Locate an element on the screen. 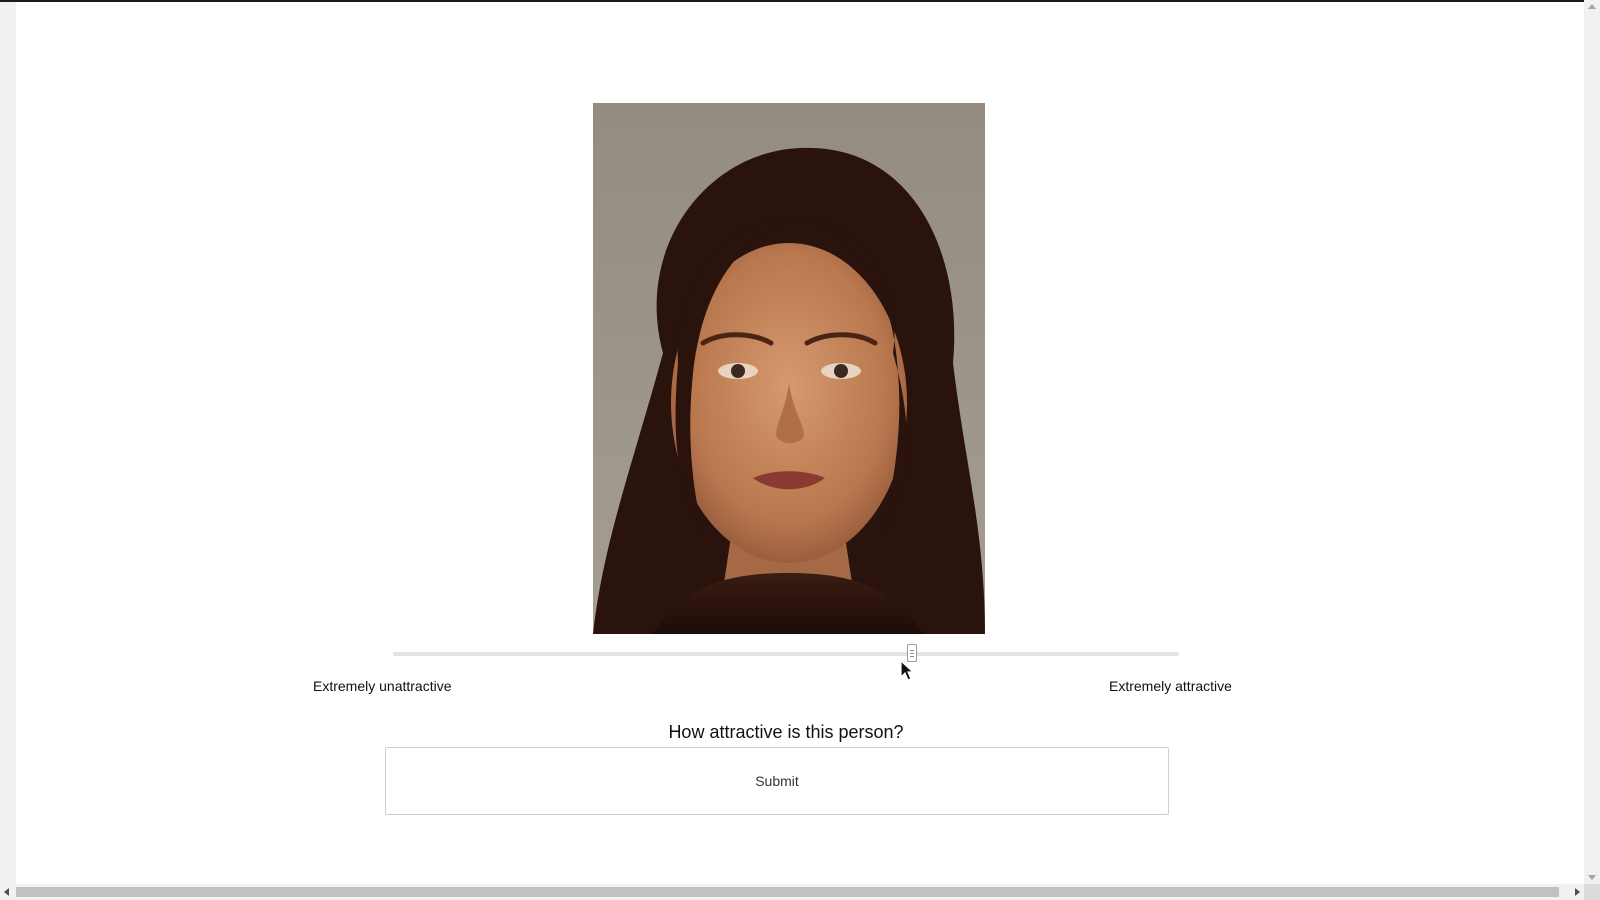 The image size is (1600, 900). scroll-down-icon is located at coordinates (1592, 877).